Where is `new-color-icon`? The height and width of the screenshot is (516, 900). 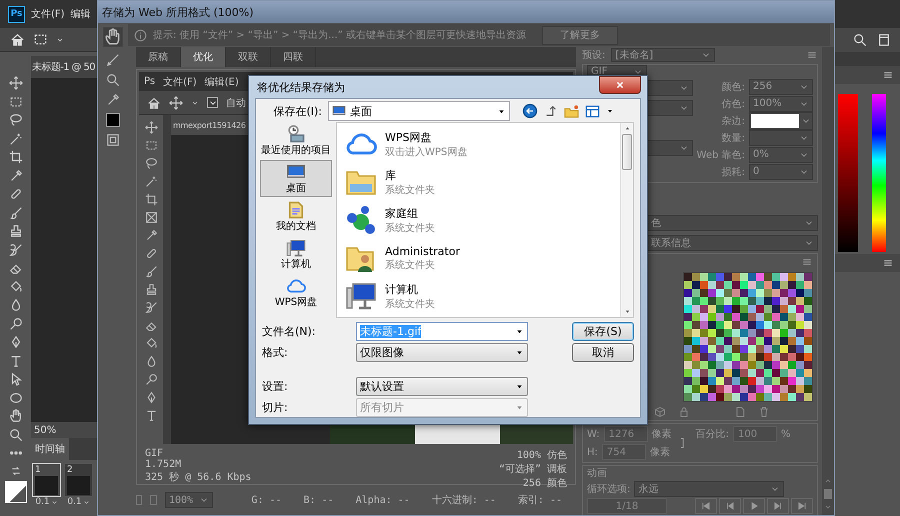 new-color-icon is located at coordinates (740, 412).